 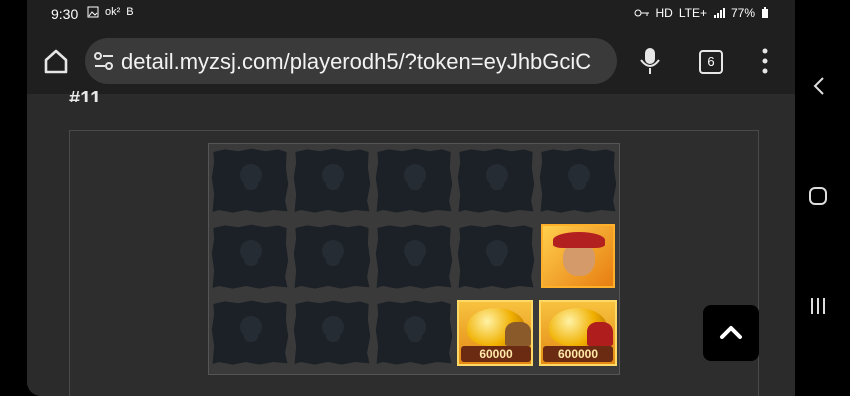 What do you see at coordinates (65, 14) in the screenshot?
I see `status-time: 9:30` at bounding box center [65, 14].